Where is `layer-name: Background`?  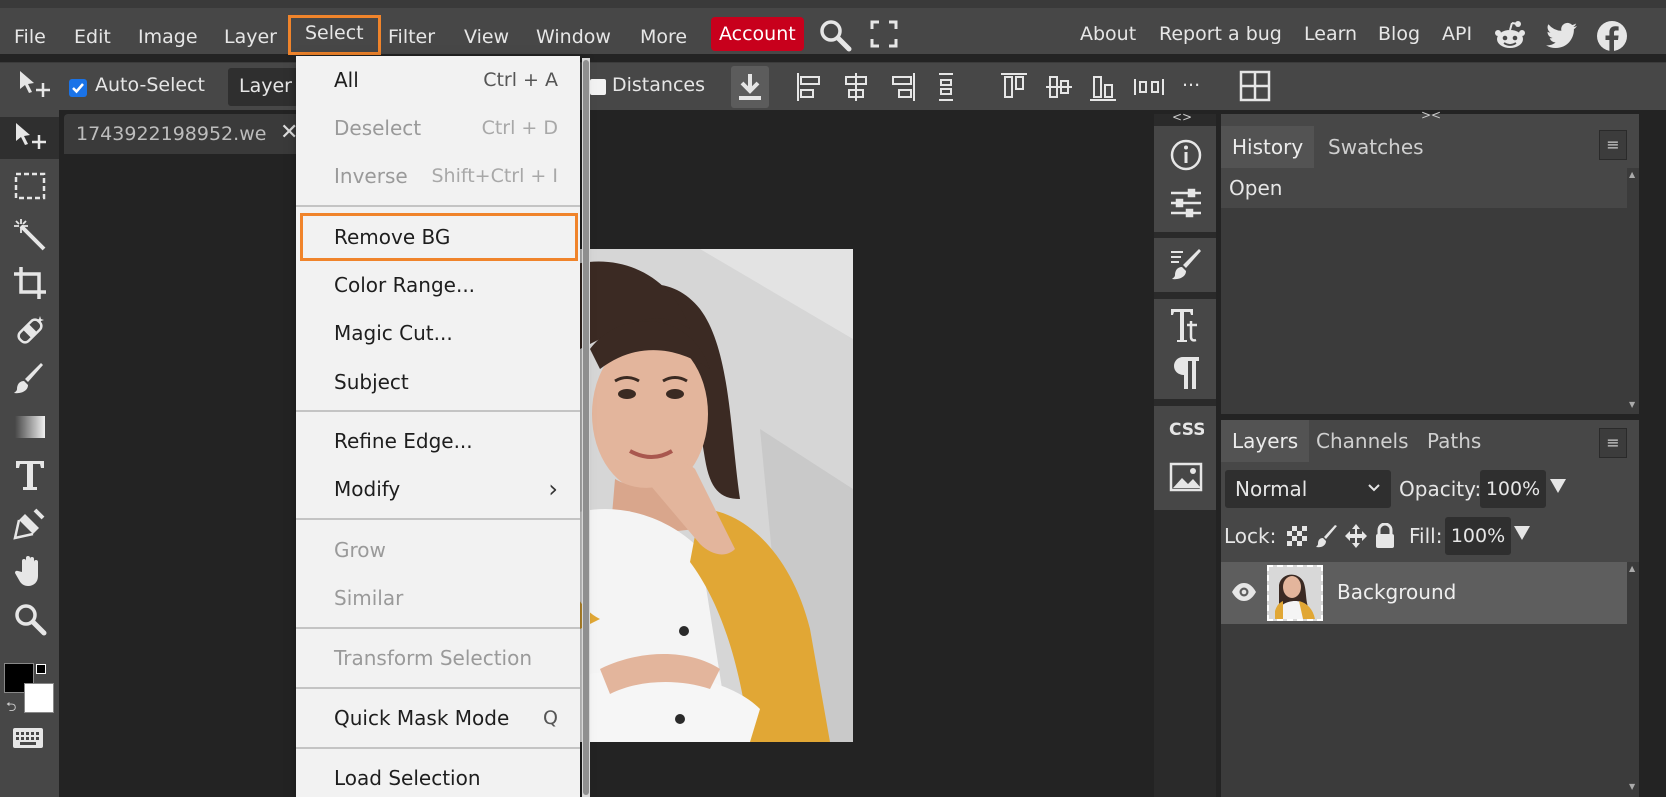 layer-name: Background is located at coordinates (1397, 592).